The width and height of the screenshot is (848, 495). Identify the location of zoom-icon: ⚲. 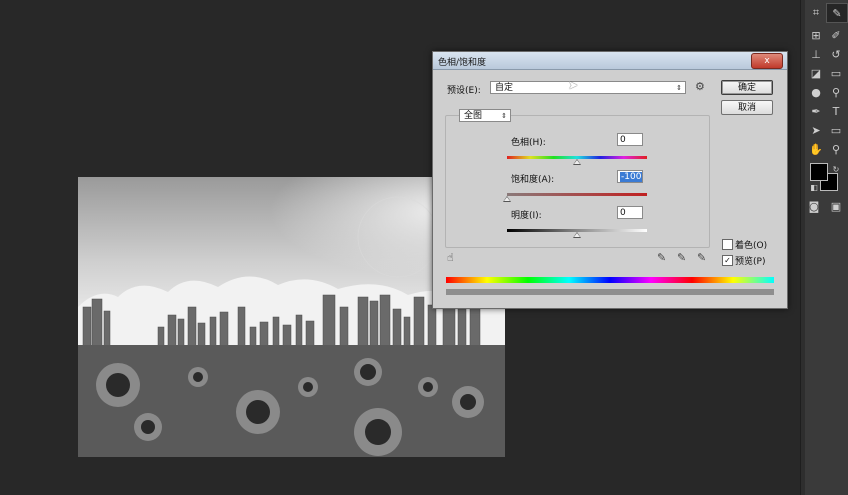
(836, 149).